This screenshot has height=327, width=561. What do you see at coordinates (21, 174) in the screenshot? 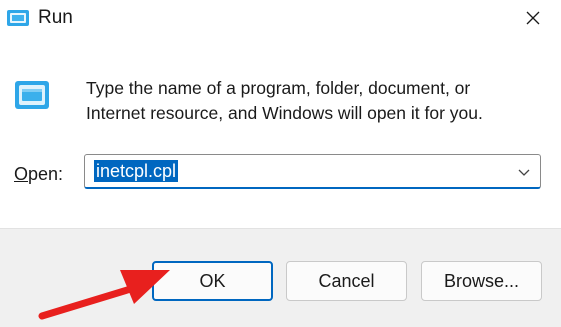
I see `open-label-accelerator: O` at bounding box center [21, 174].